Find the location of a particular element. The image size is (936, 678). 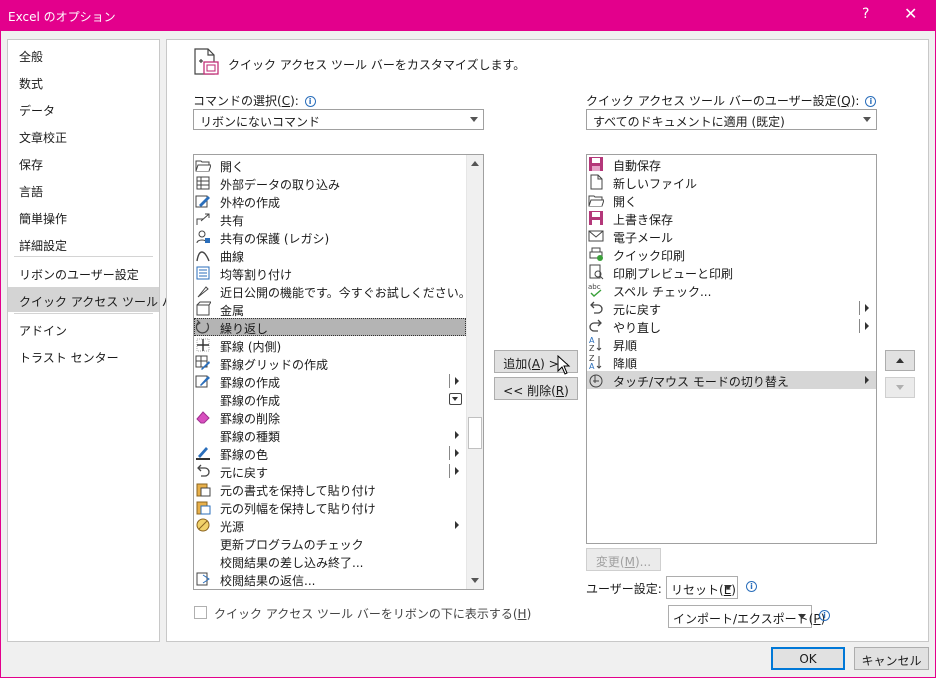

command-label: 元の列幅を保持して貼り付け is located at coordinates (298, 509).